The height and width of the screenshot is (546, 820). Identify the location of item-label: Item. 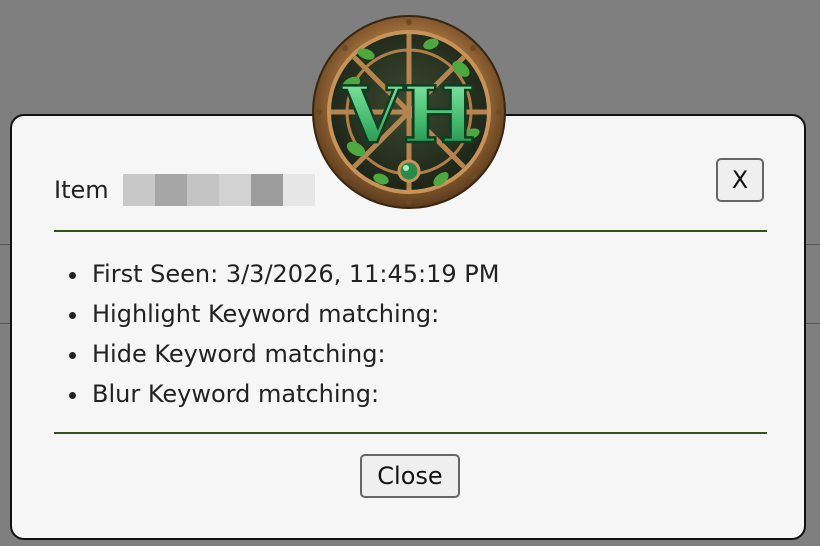
(81, 190).